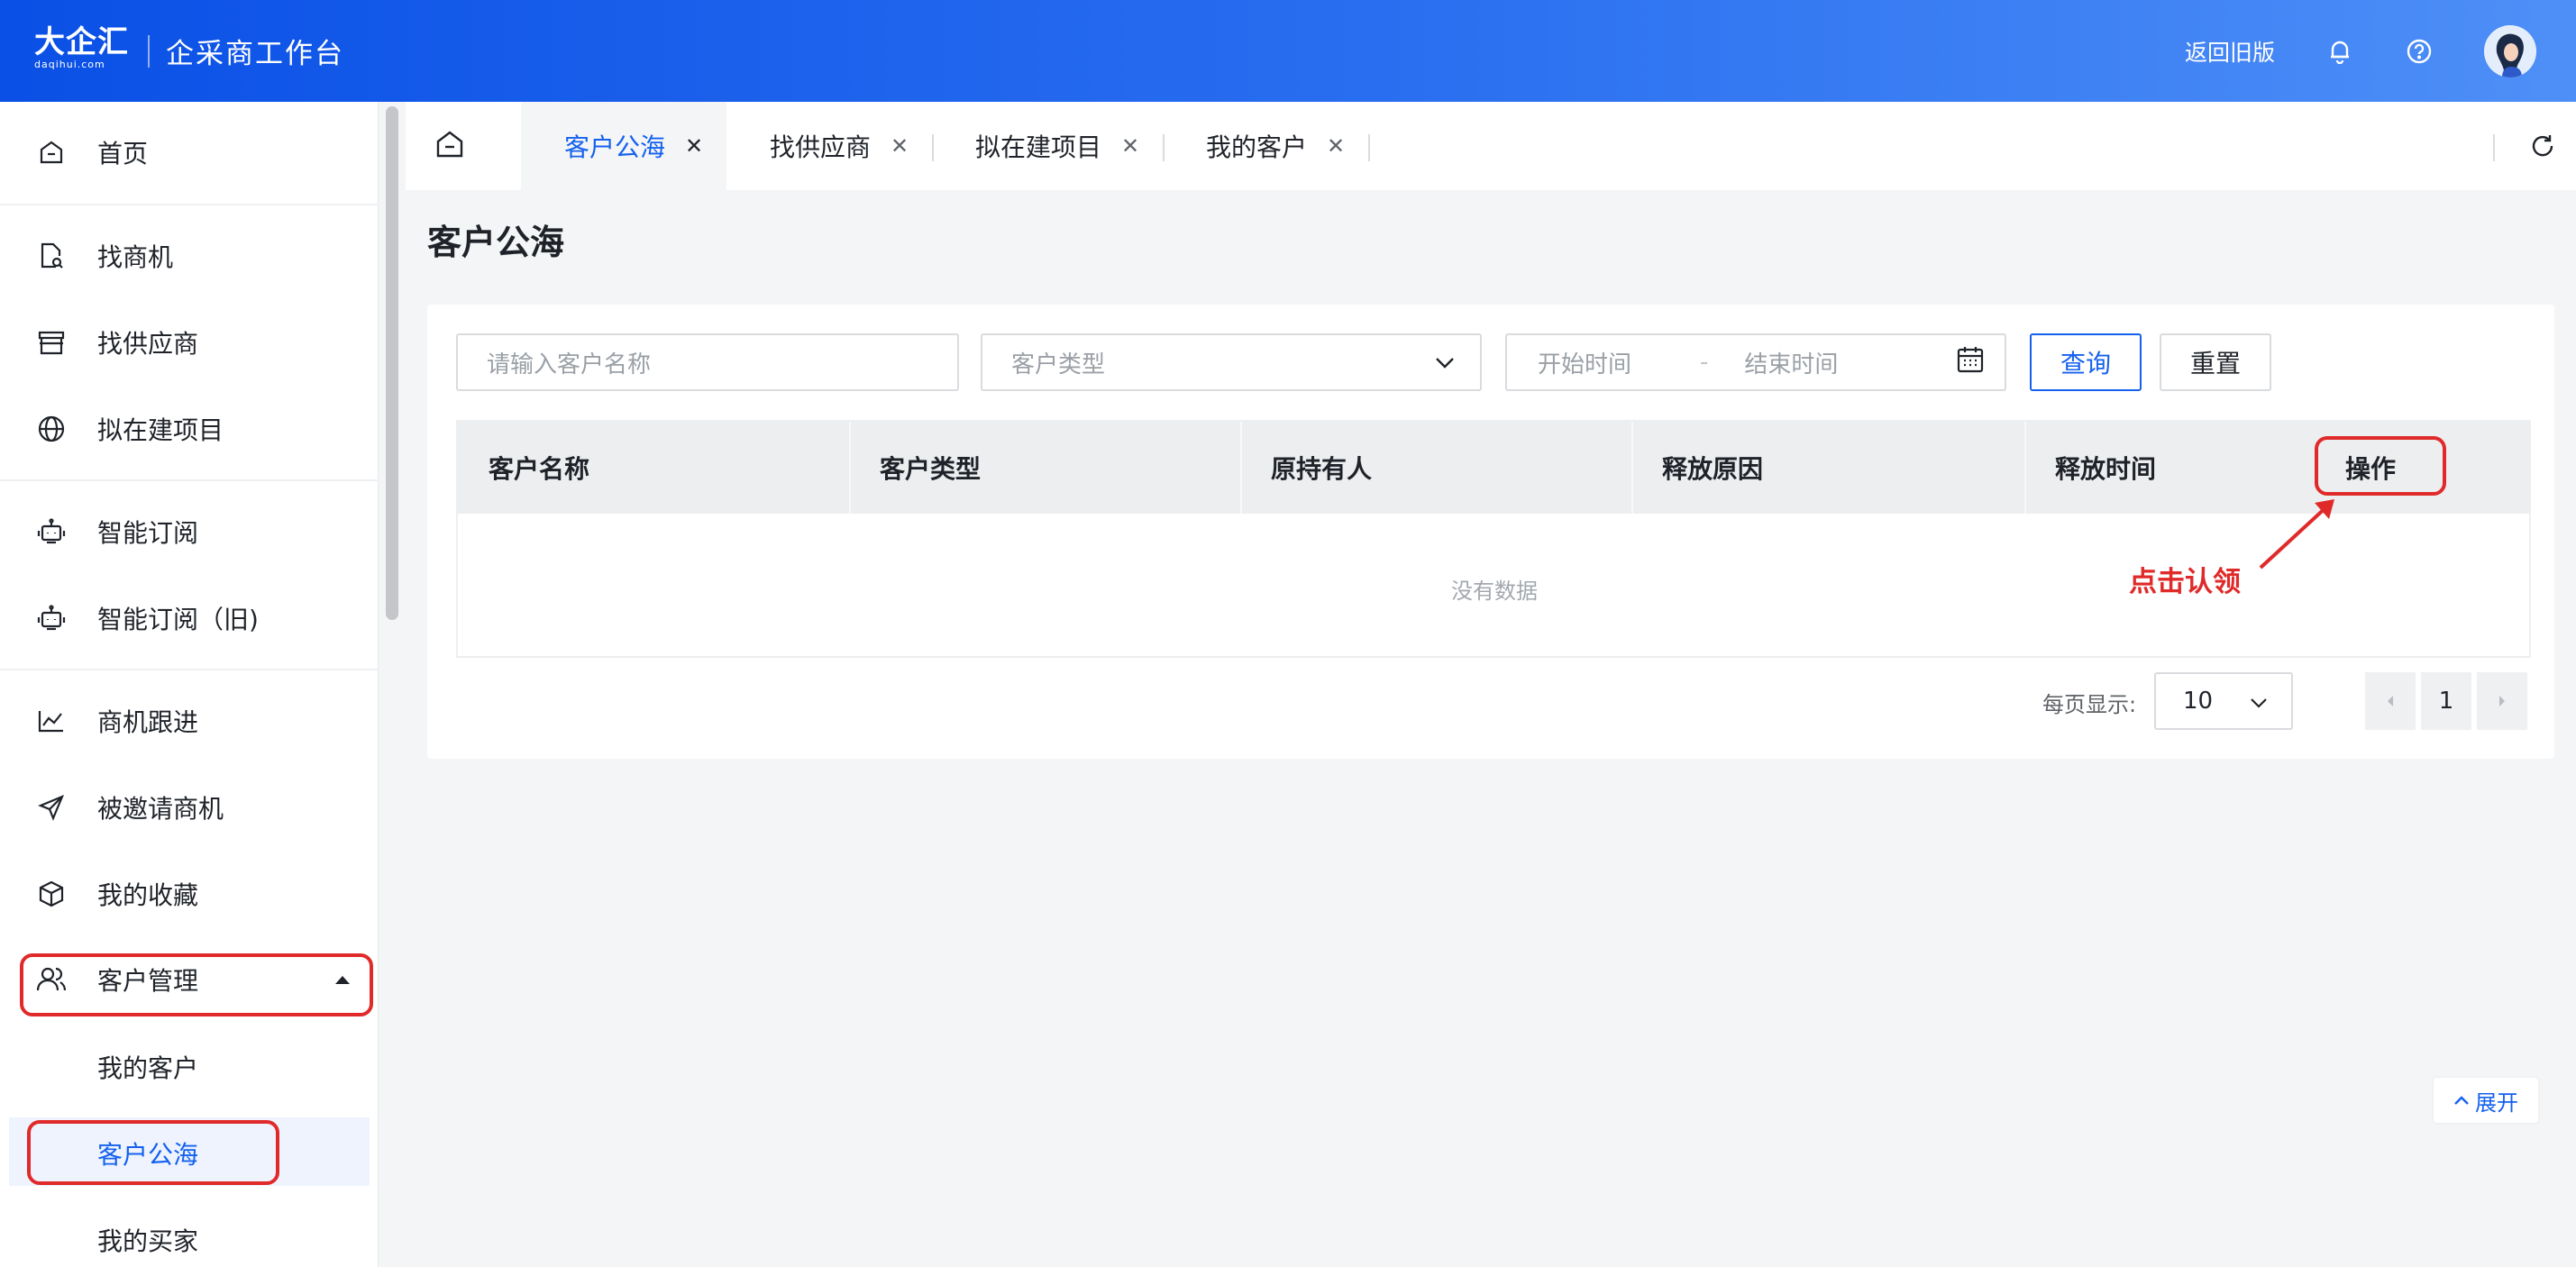  I want to click on document-search-icon, so click(51, 256).